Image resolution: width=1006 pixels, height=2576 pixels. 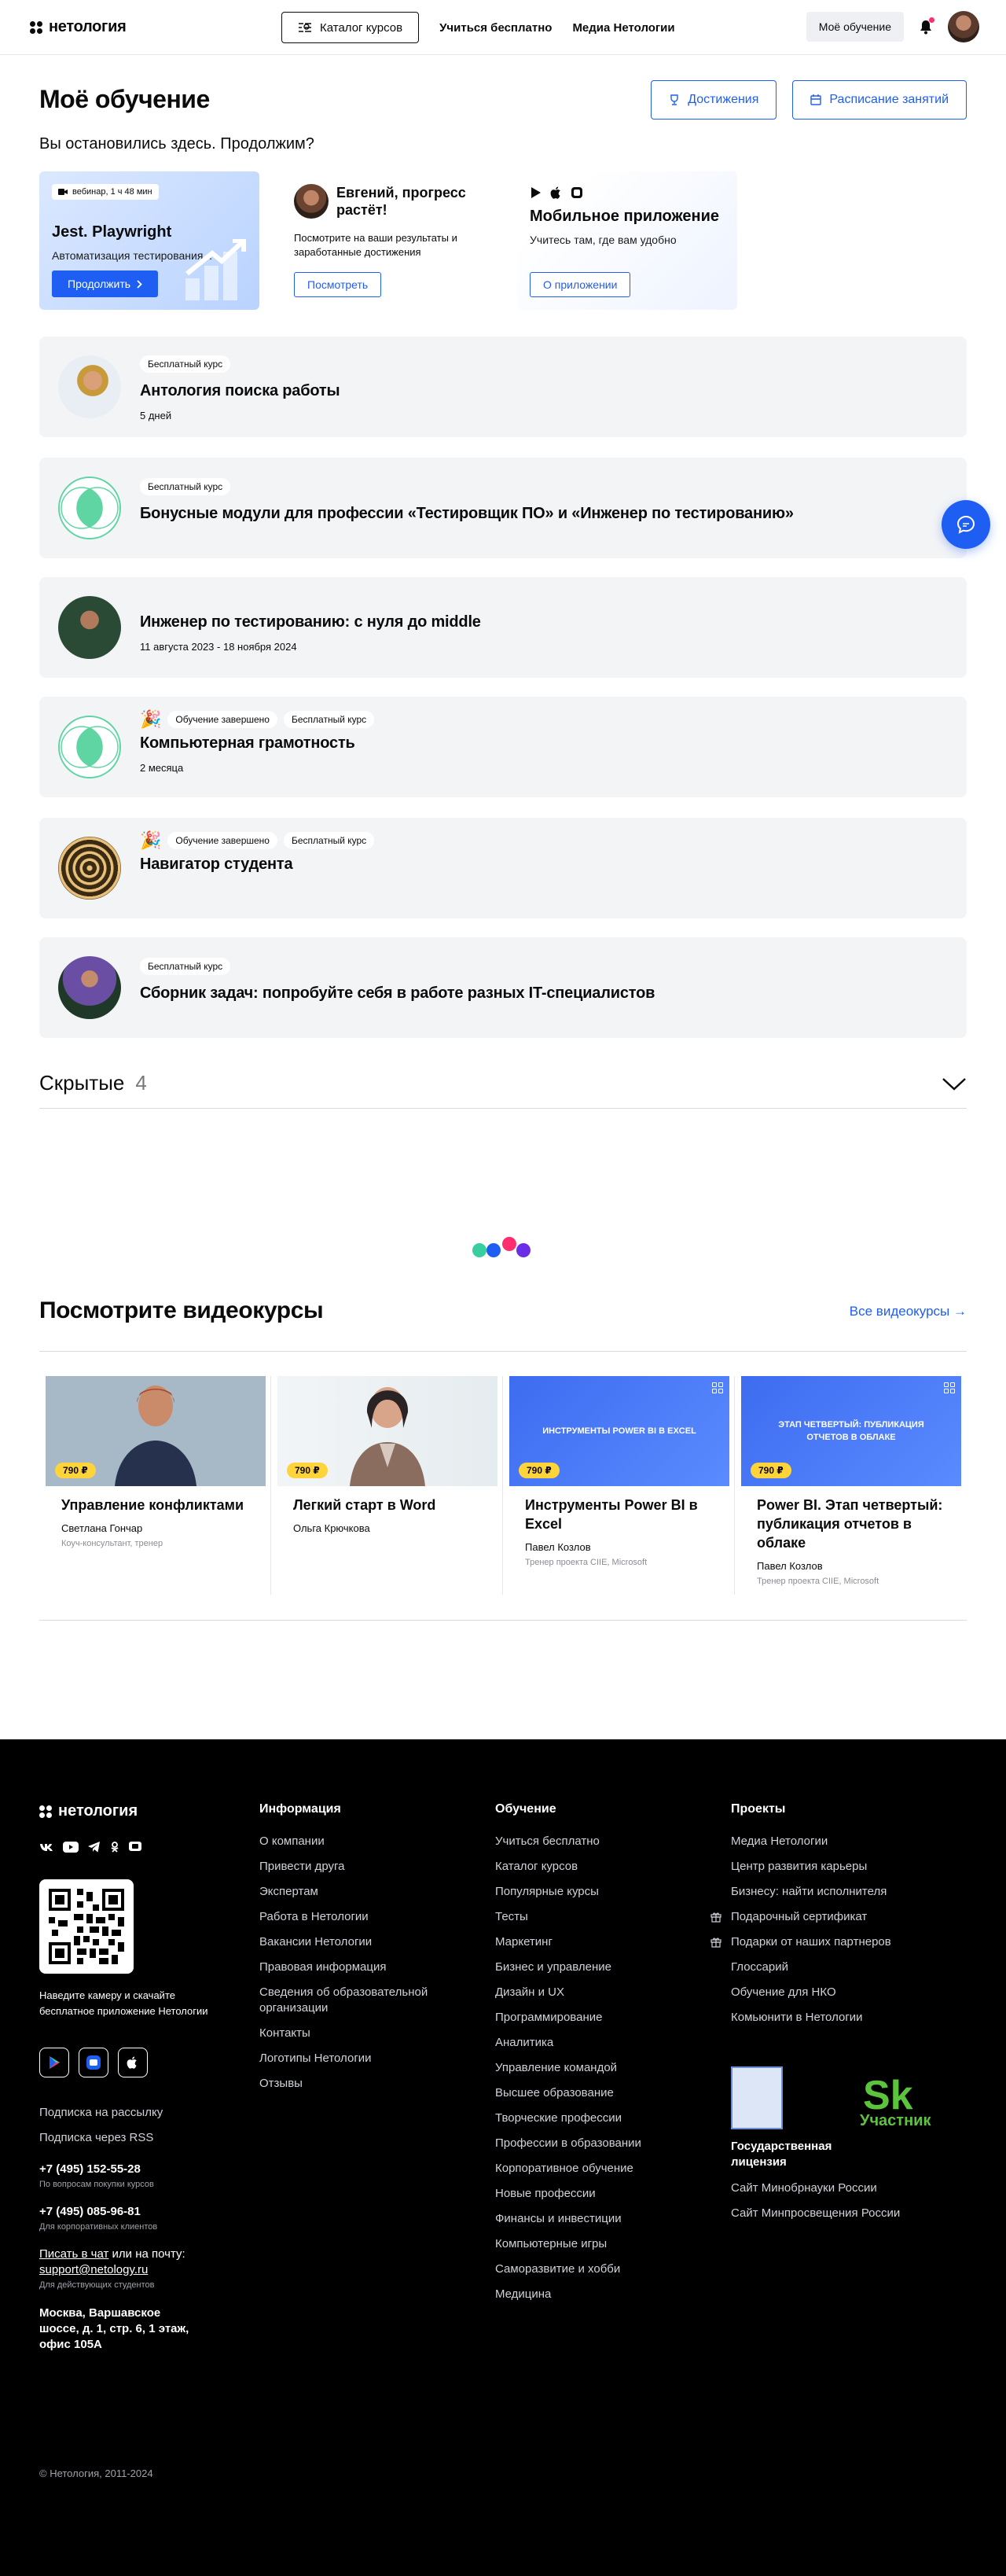 What do you see at coordinates (71, 1847) in the screenshot?
I see `youtube-icon` at bounding box center [71, 1847].